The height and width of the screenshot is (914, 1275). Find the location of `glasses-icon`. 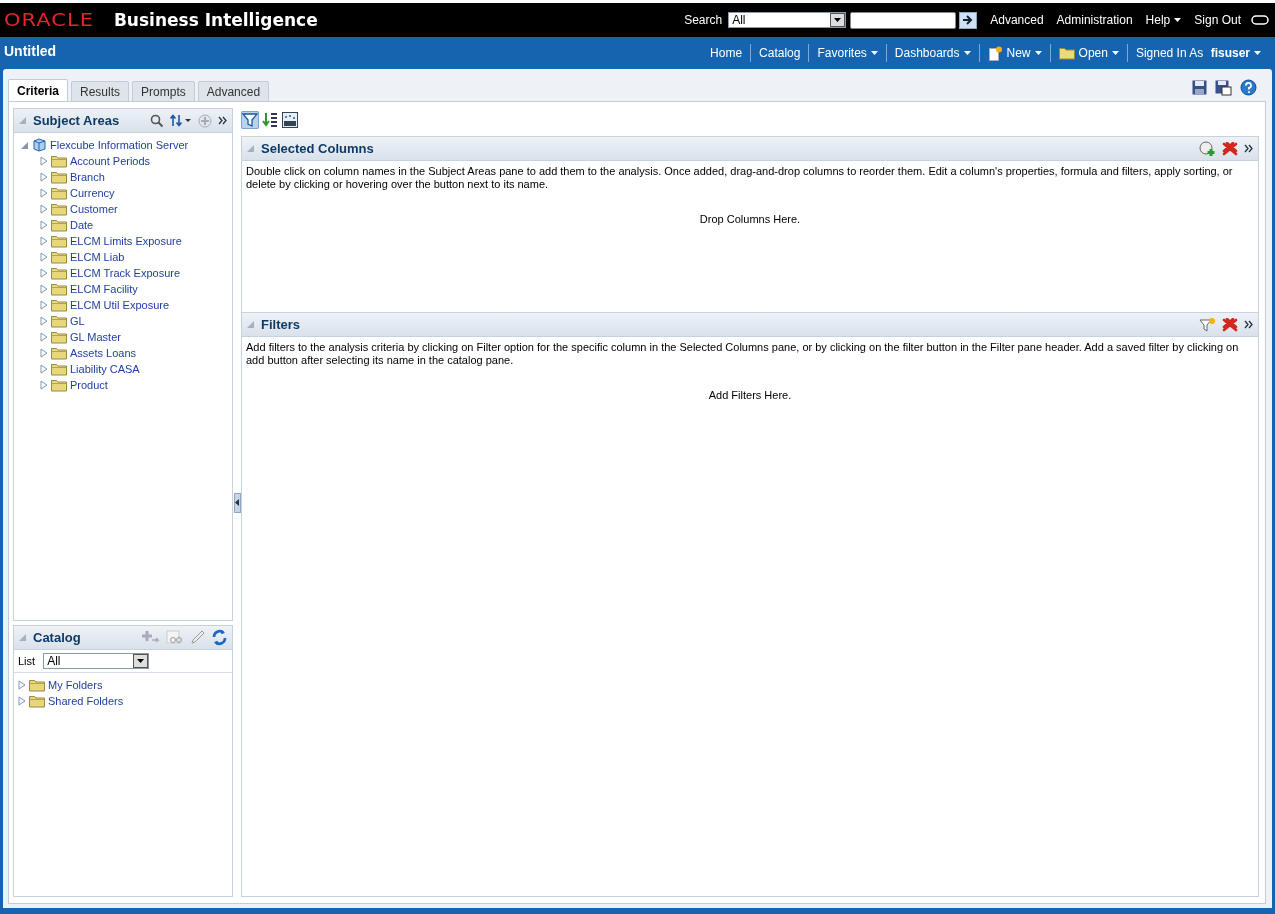

glasses-icon is located at coordinates (175, 637).